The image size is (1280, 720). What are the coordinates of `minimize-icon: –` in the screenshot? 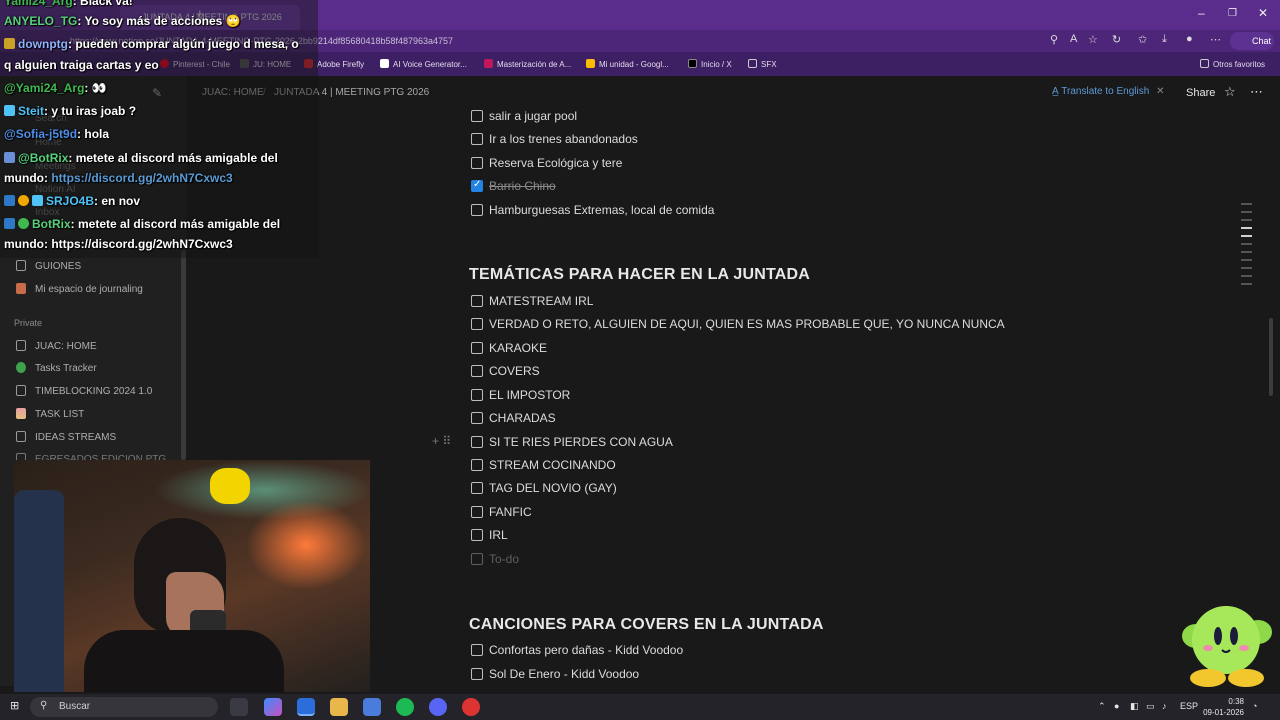 It's located at (1201, 13).